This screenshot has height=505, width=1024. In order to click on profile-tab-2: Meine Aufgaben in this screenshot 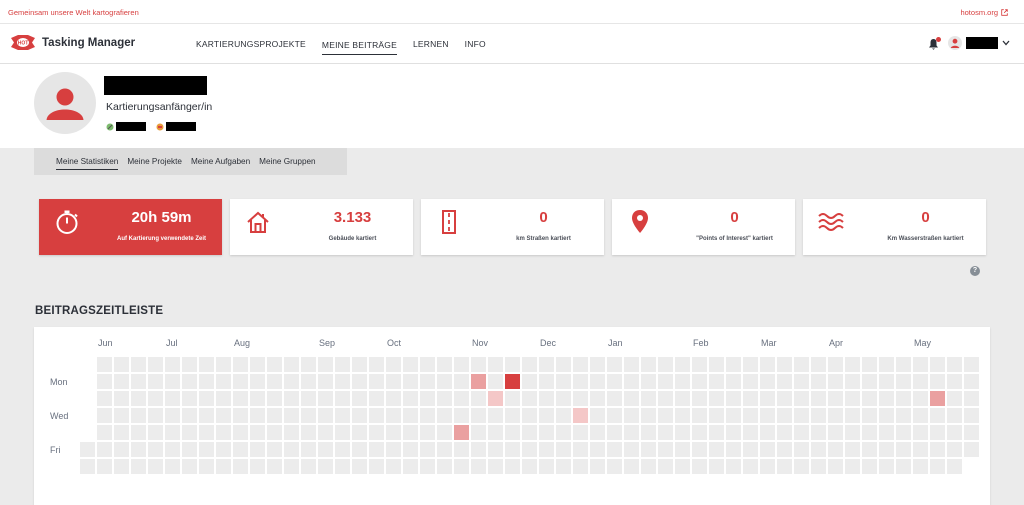, I will do `click(220, 161)`.